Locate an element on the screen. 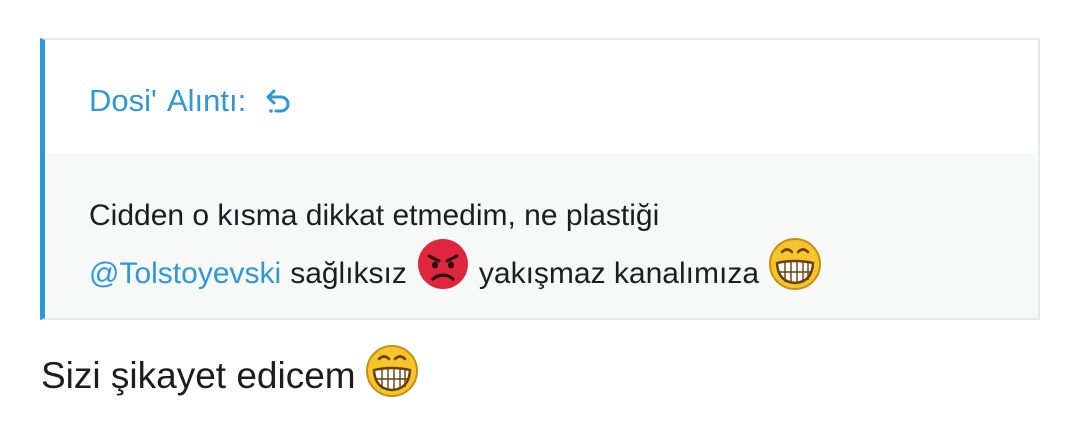 This screenshot has height=425, width=1080. quote-header-suffix: Alıntı: is located at coordinates (206, 100).